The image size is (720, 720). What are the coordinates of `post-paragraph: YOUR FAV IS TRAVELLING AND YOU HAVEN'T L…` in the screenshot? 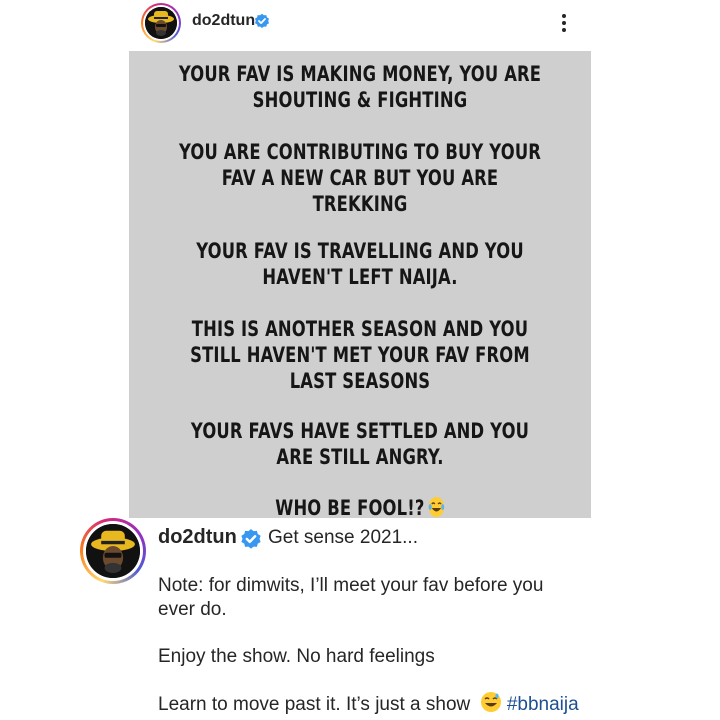 It's located at (360, 264).